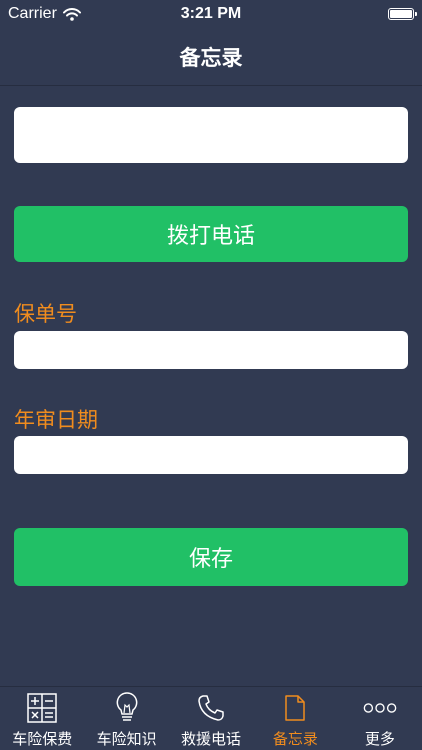  I want to click on status-time: 3:21 PM, so click(211, 13).